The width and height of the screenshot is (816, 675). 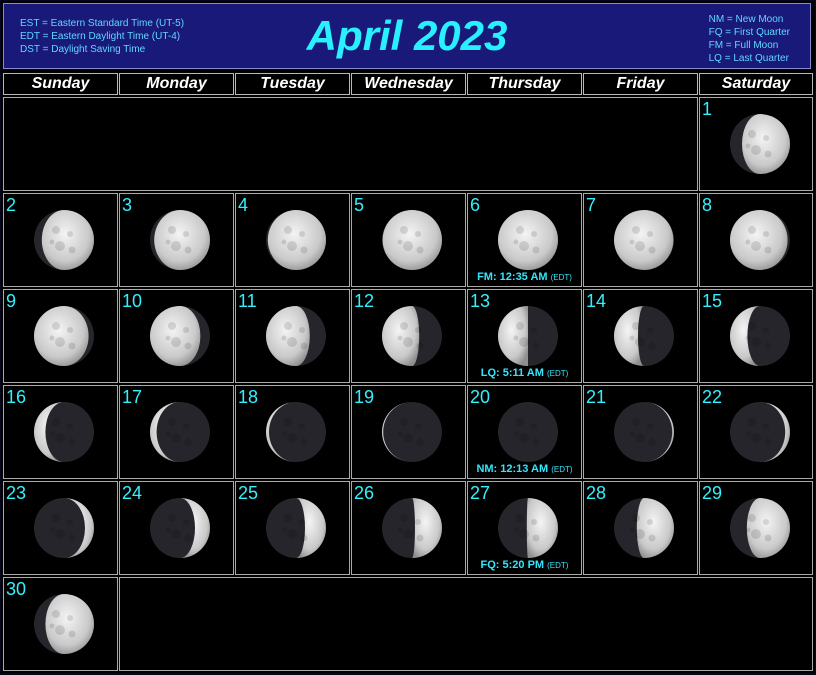 I want to click on day-number: 25, so click(x=248, y=493).